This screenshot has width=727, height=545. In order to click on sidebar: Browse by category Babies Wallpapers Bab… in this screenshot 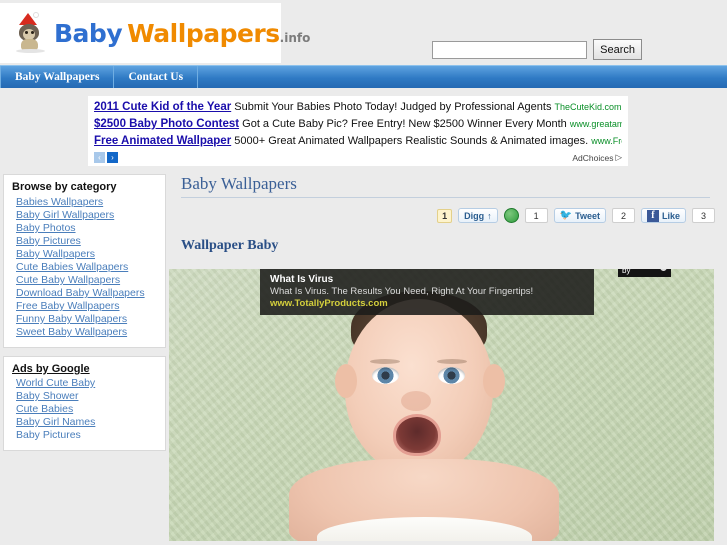, I will do `click(83, 352)`.